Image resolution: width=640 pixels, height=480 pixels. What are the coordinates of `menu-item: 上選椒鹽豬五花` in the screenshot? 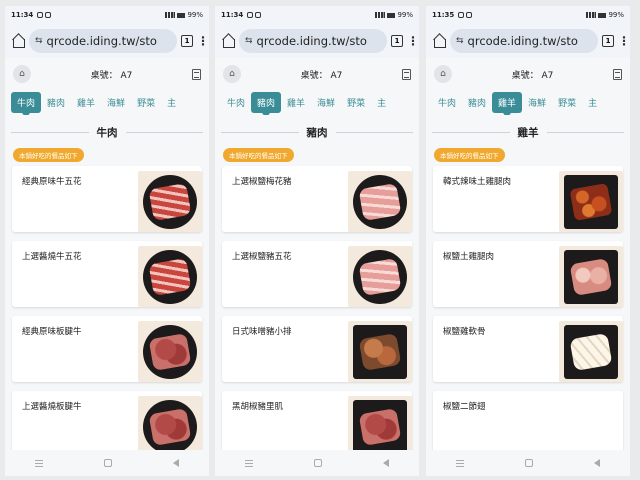 It's located at (317, 274).